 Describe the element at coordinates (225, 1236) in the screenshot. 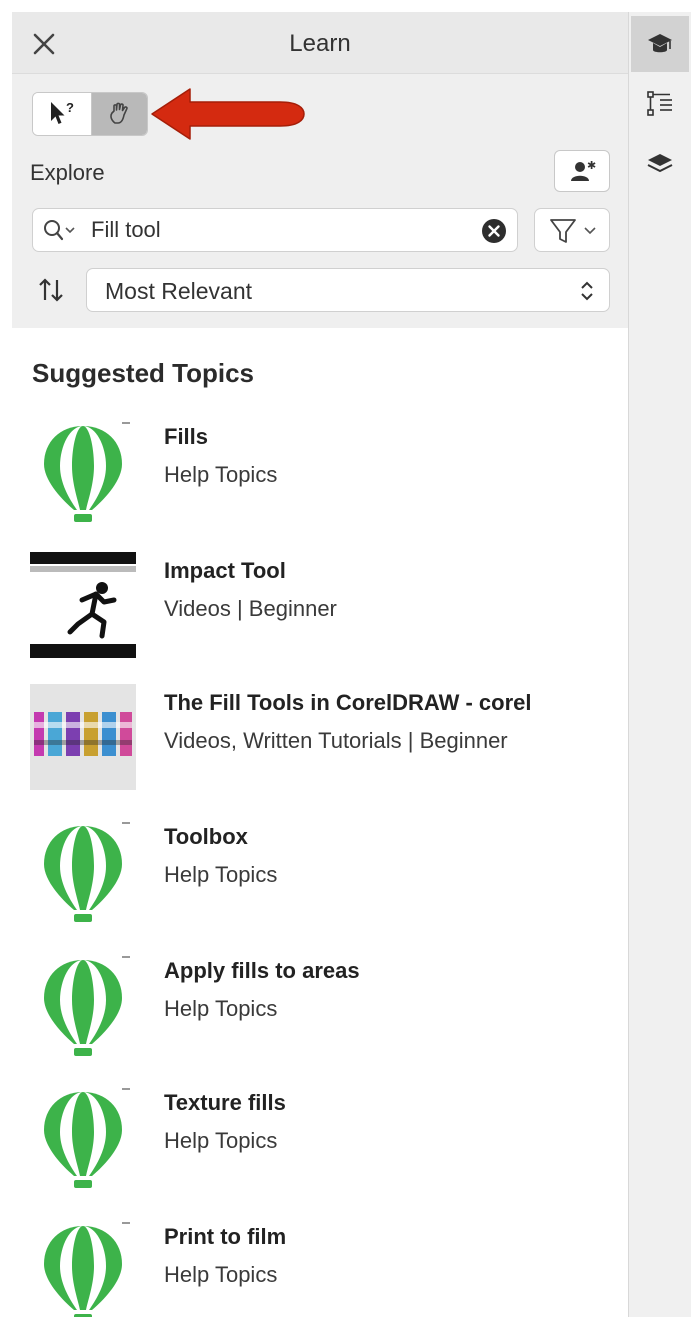

I see `topic-title: Print to film` at that location.